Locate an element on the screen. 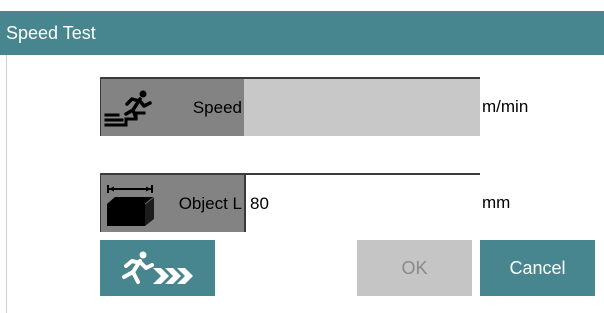 Image resolution: width=604 pixels, height=313 pixels. box-length-icon is located at coordinates (130, 207).